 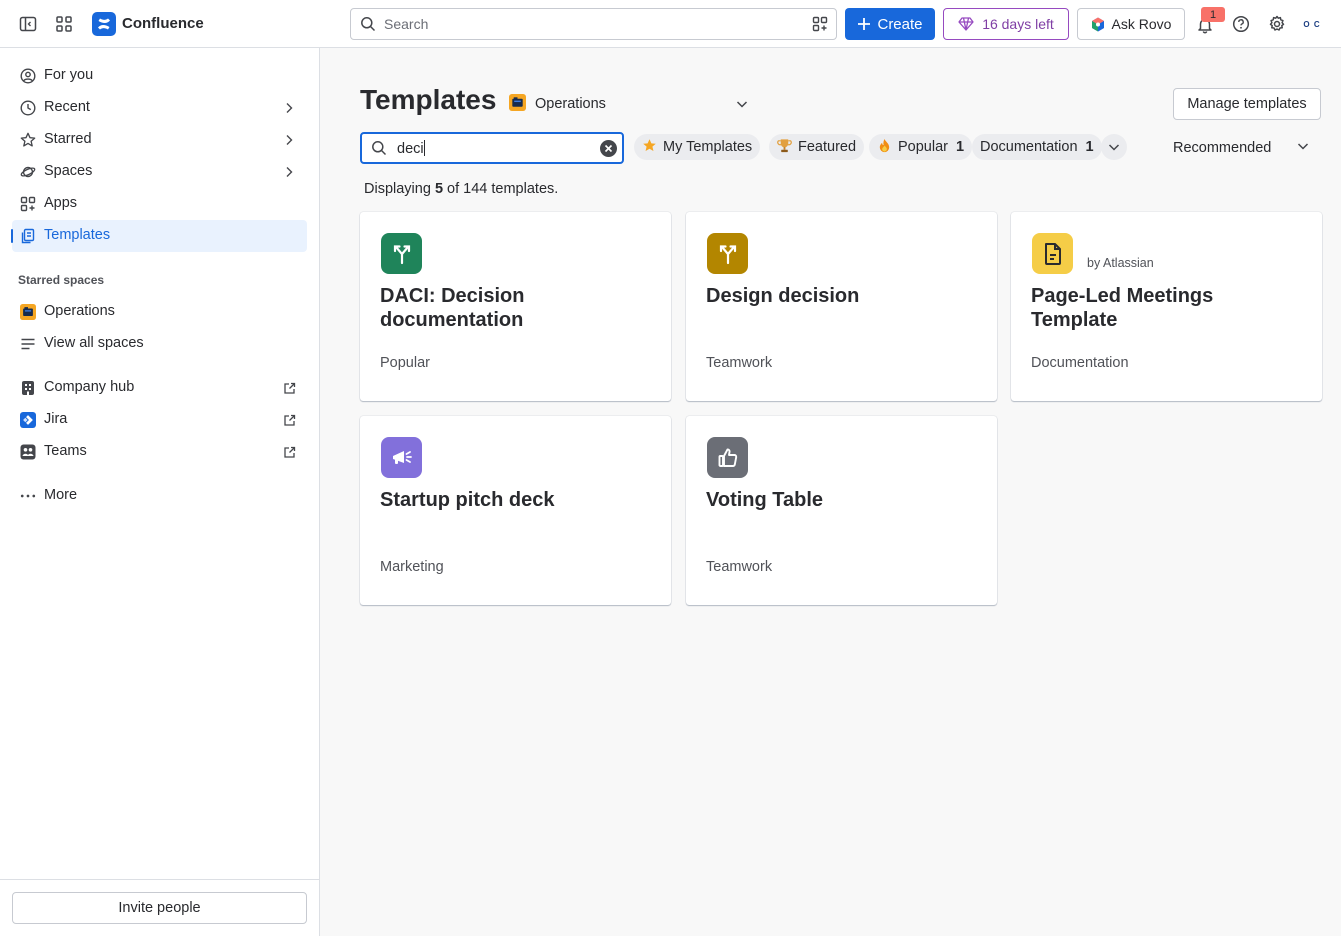 What do you see at coordinates (1114, 147) in the screenshot?
I see `more-filters-chevron-down-icon` at bounding box center [1114, 147].